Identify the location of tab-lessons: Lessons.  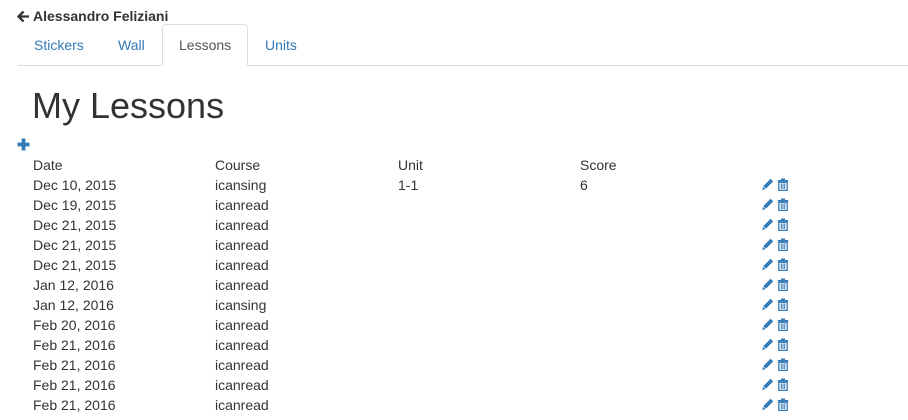
(205, 45).